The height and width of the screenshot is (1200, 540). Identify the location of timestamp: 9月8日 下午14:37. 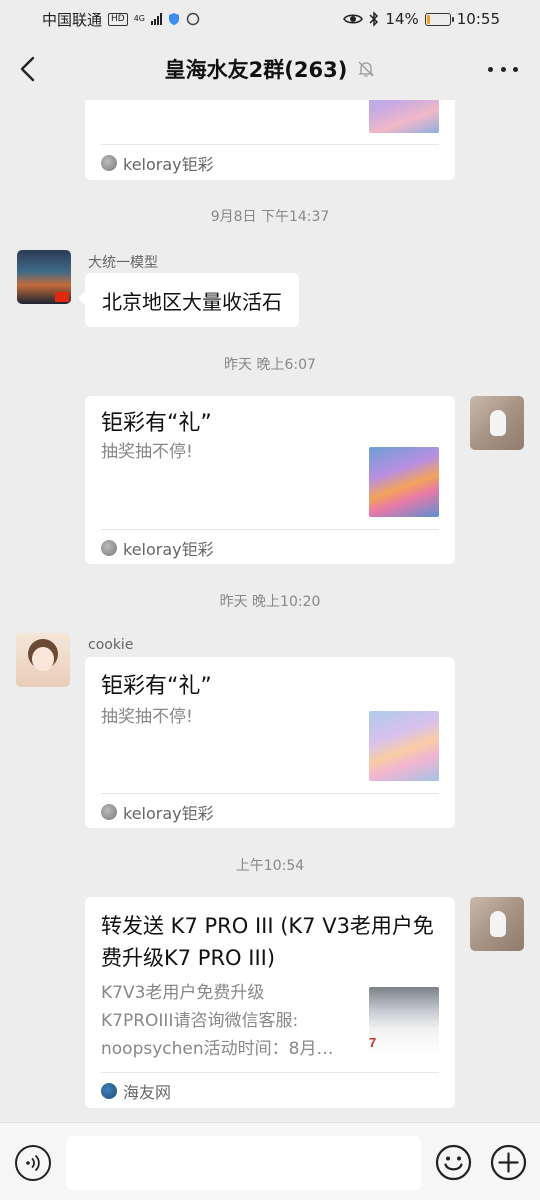
(270, 217).